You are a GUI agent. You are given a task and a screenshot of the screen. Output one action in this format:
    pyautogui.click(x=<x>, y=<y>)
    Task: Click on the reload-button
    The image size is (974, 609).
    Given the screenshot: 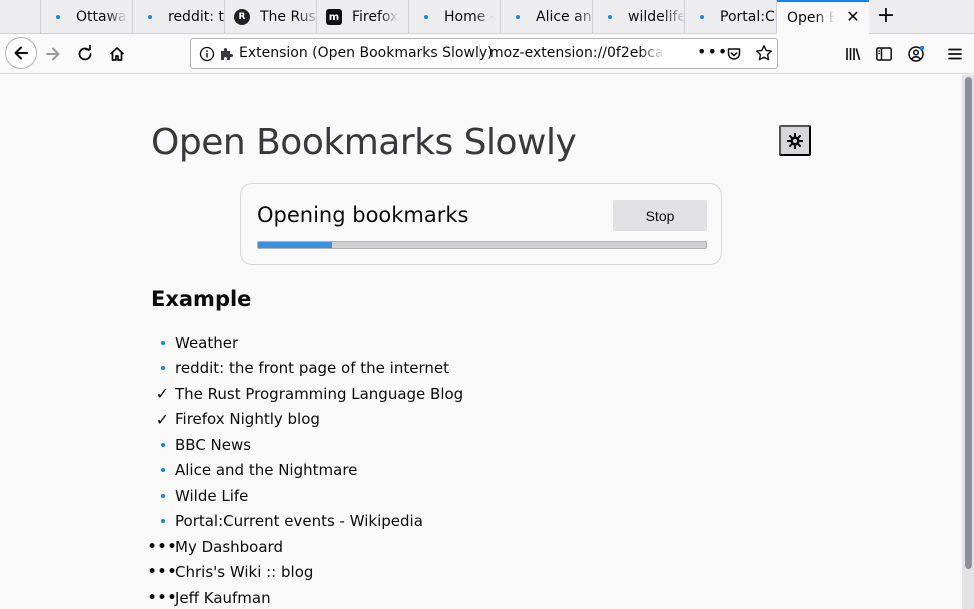 What is the action you would take?
    pyautogui.click(x=85, y=54)
    